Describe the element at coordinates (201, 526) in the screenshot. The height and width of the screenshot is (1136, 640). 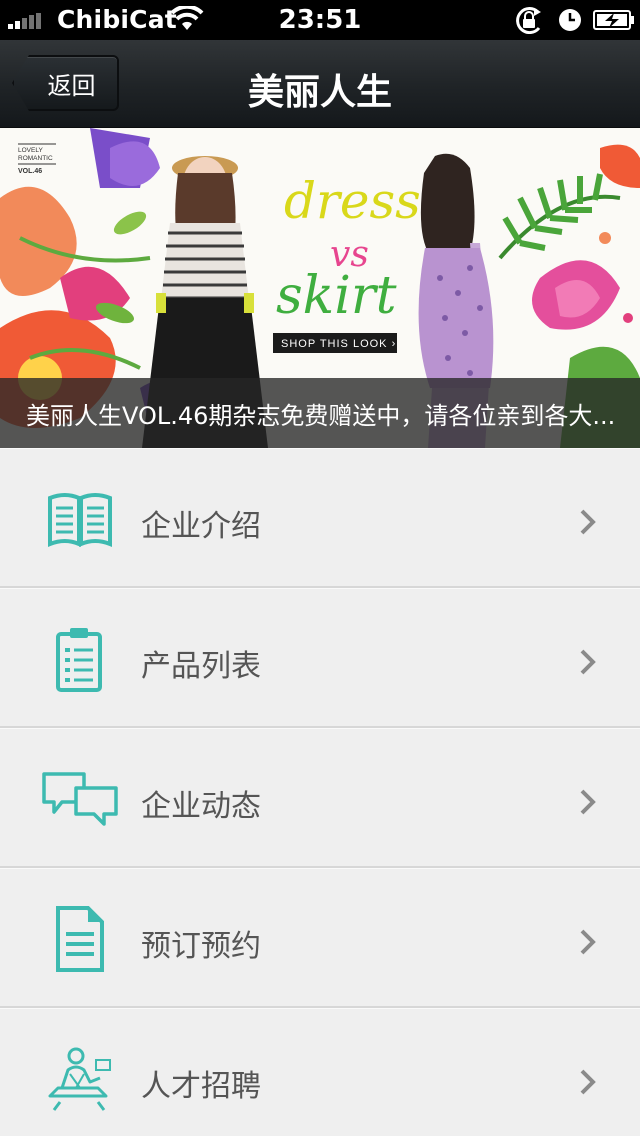
I see `menu-item-label: 企业介绍` at that location.